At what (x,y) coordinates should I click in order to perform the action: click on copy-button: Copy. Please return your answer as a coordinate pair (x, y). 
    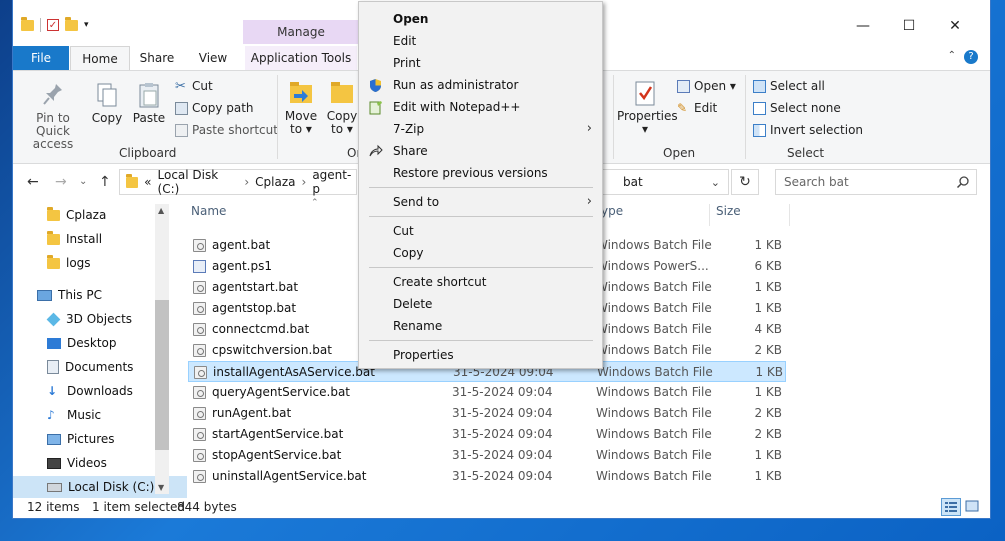
    Looking at the image, I should click on (107, 103).